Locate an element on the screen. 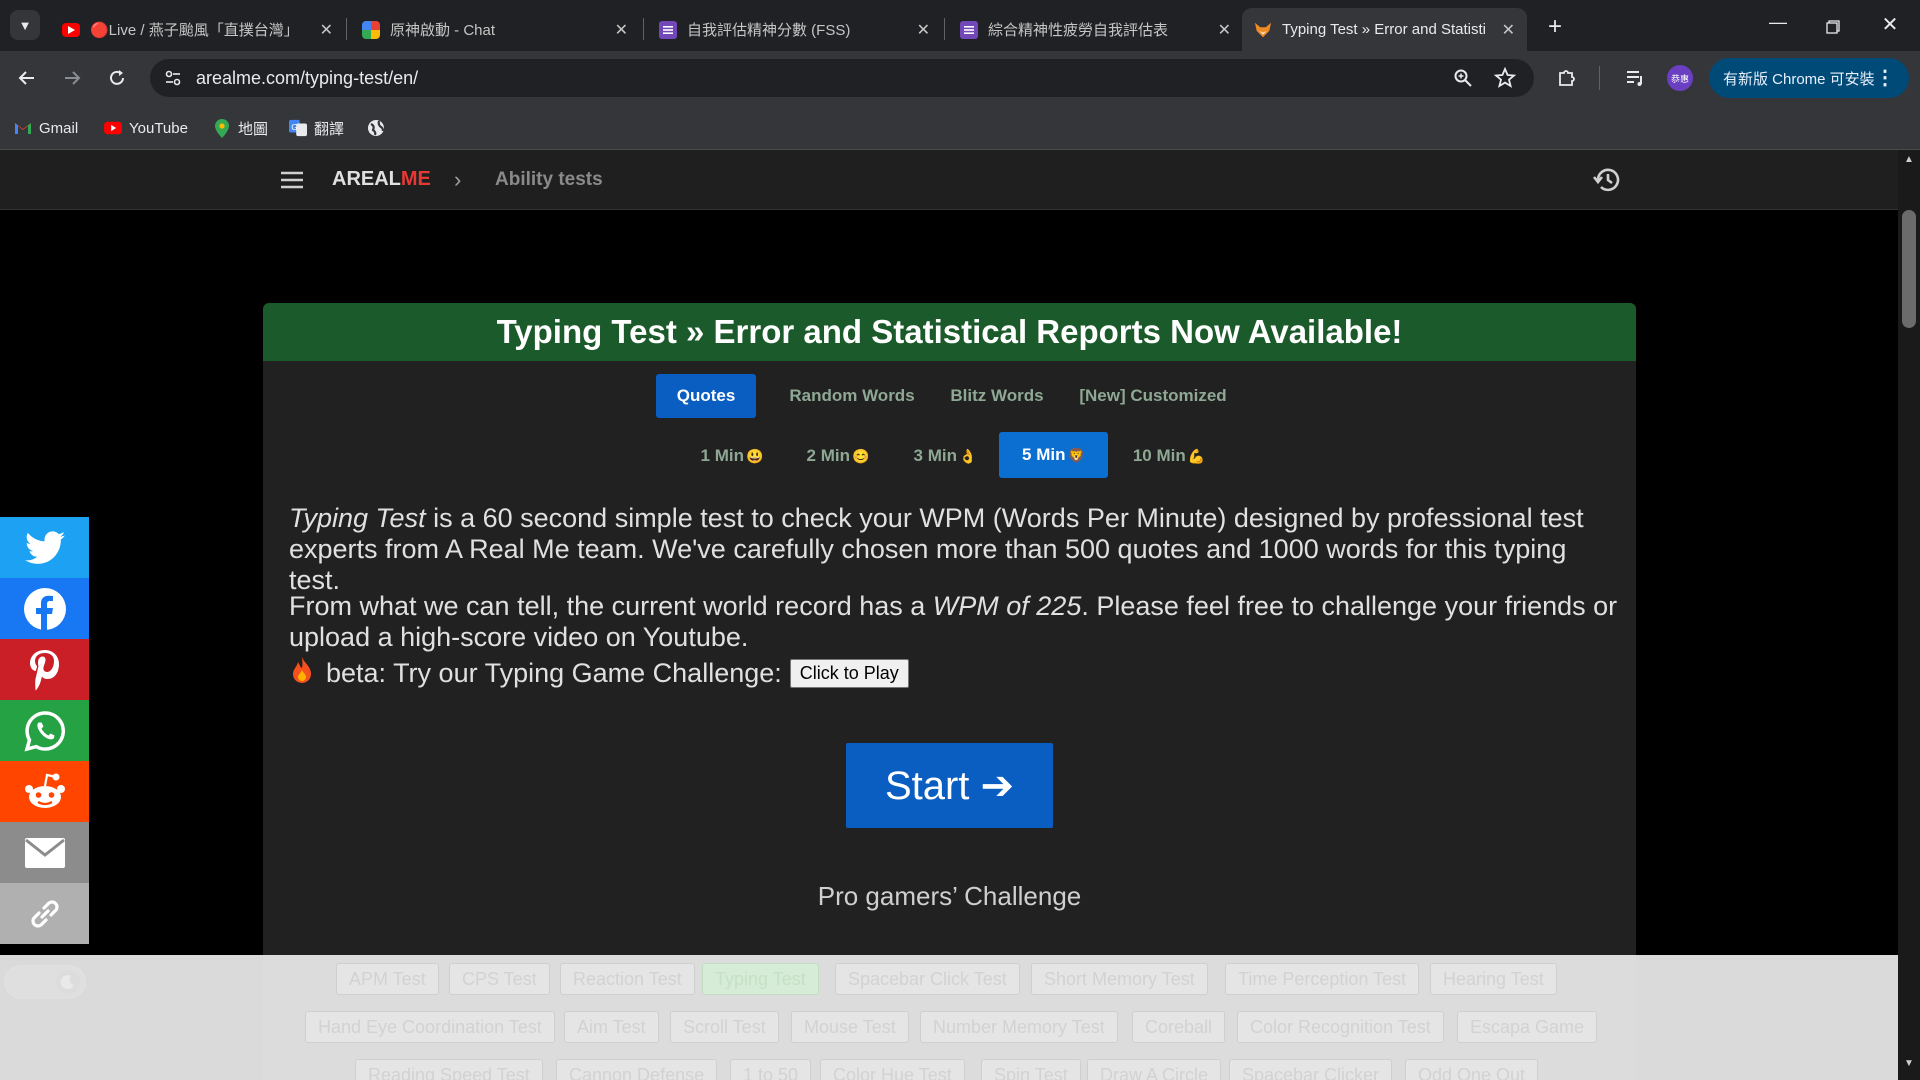 This screenshot has width=1920, height=1080. scroll-up-arrow-icon: ▲ is located at coordinates (1909, 159).